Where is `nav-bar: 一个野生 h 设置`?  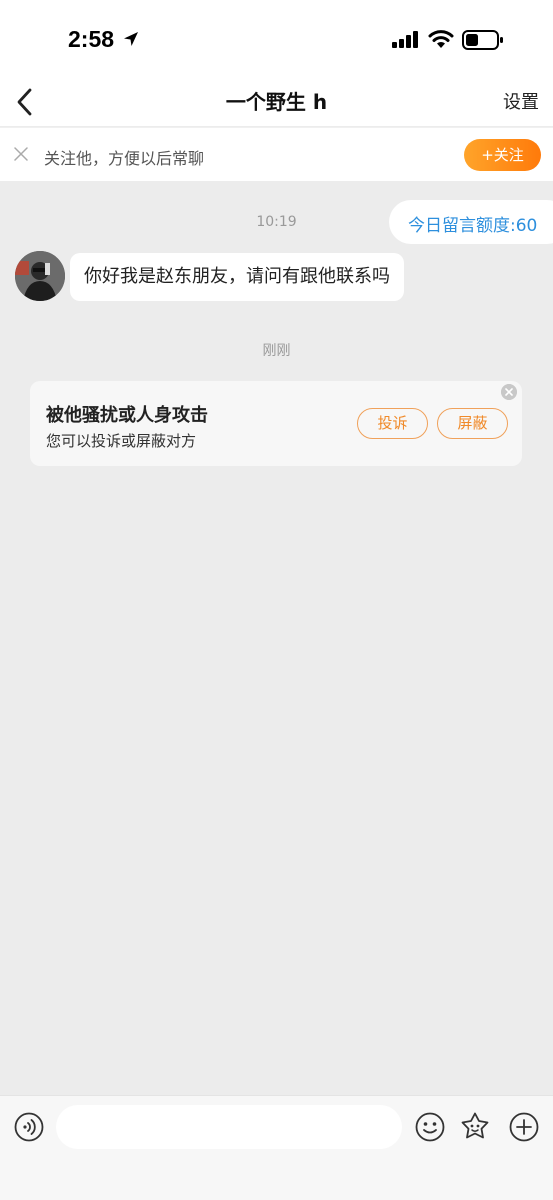
nav-bar: 一个野生 h 设置 is located at coordinates (276, 102).